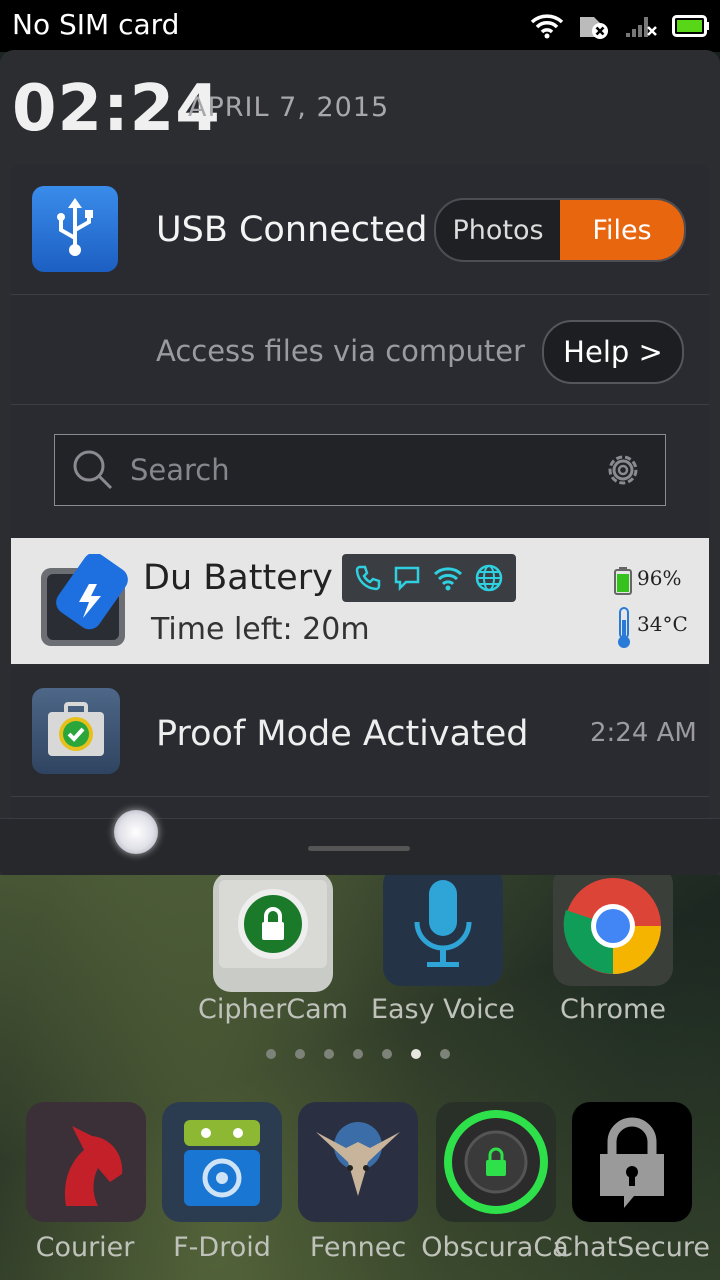  Describe the element at coordinates (93, 1166) in the screenshot. I see `horse-icon` at that location.